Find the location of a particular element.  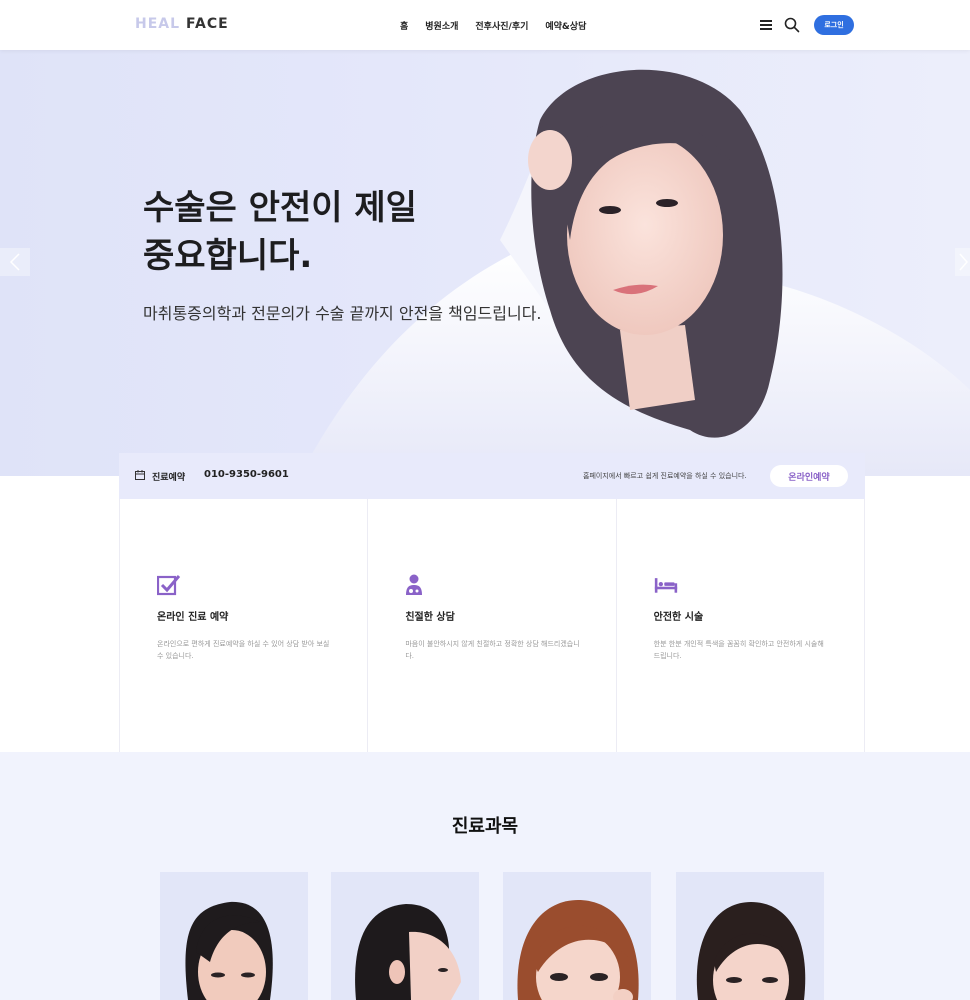

chevron-right-icon is located at coordinates (962, 262).